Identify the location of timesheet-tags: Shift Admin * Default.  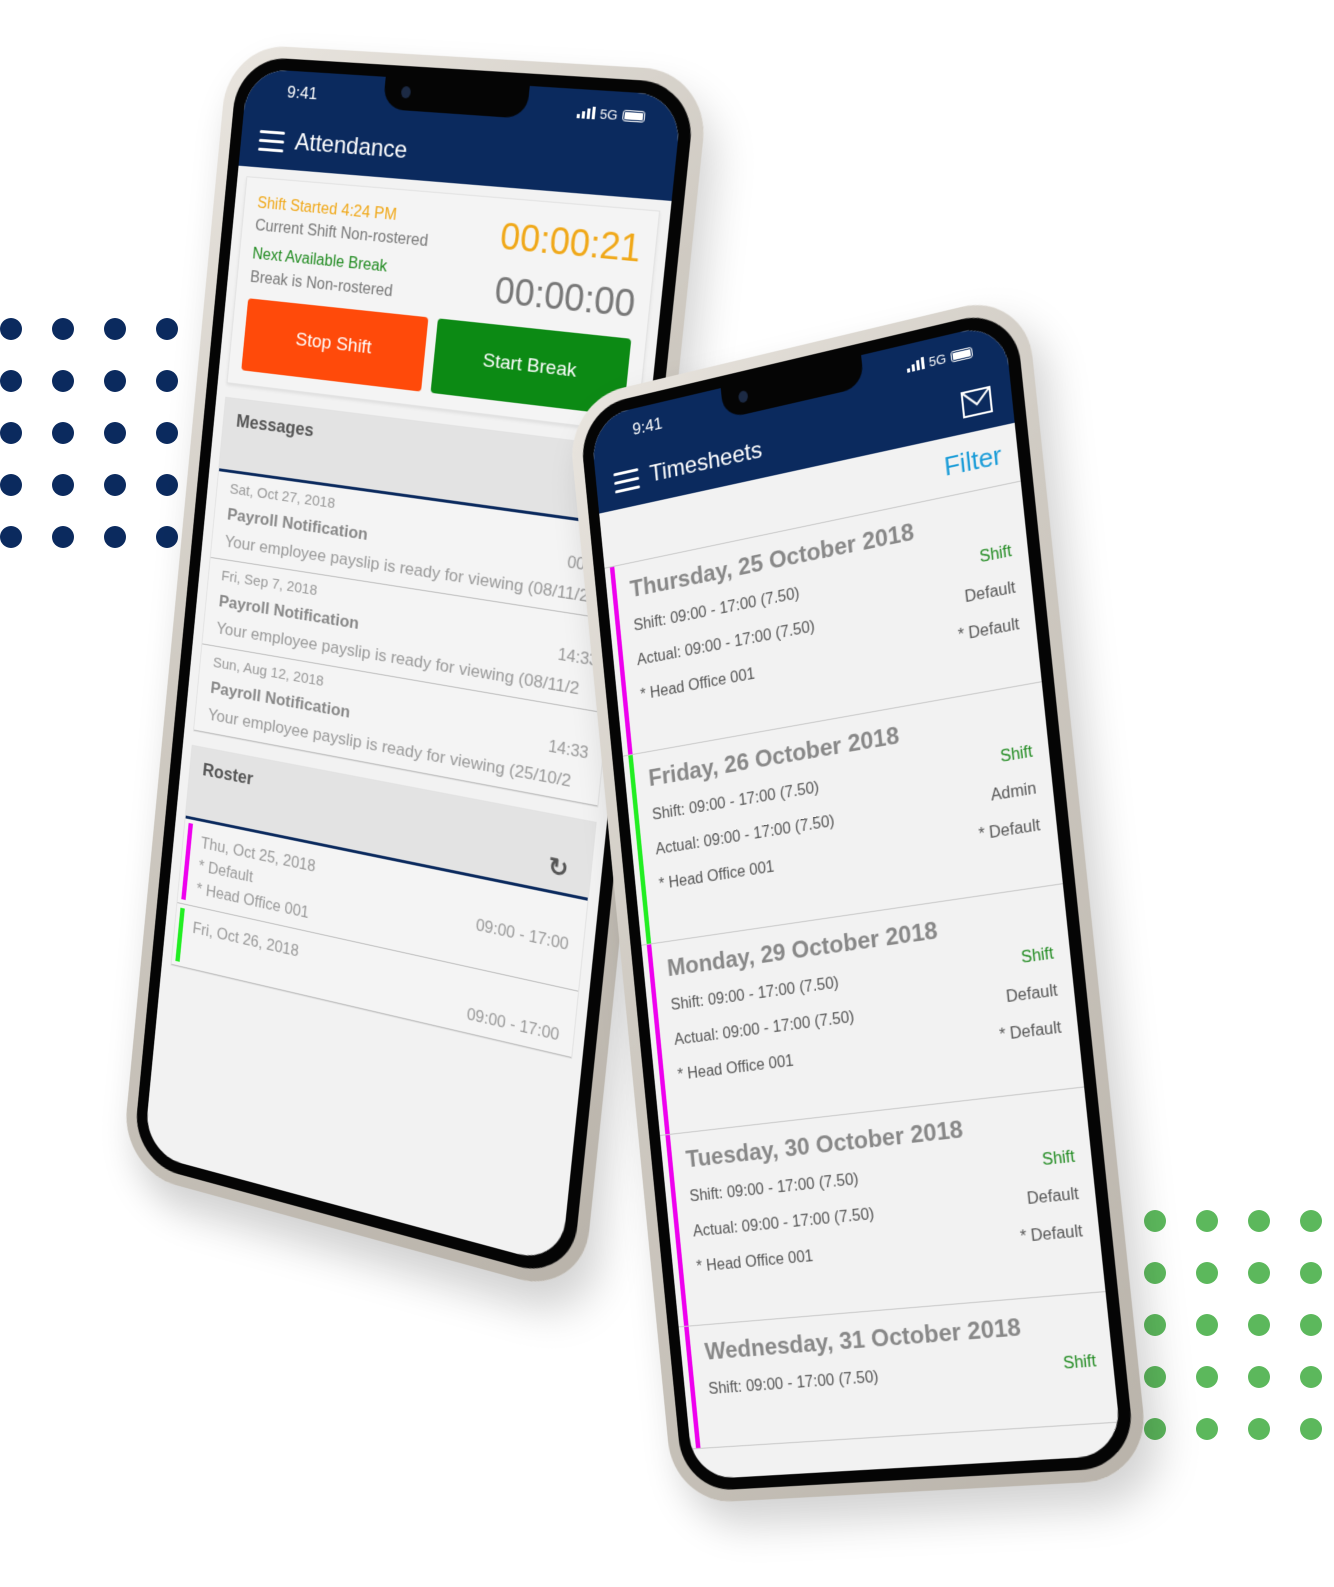
(1005, 794).